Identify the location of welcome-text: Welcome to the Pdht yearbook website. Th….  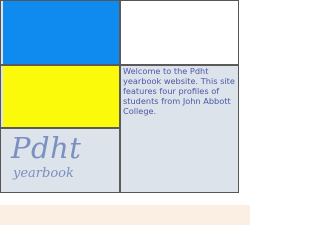
(179, 91).